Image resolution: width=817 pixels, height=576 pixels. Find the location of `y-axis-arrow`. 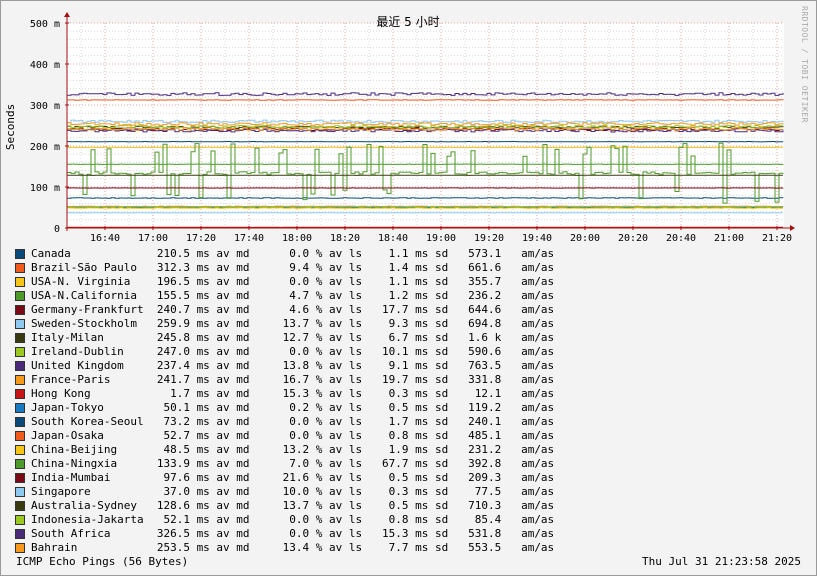

y-axis-arrow is located at coordinates (67, 14).